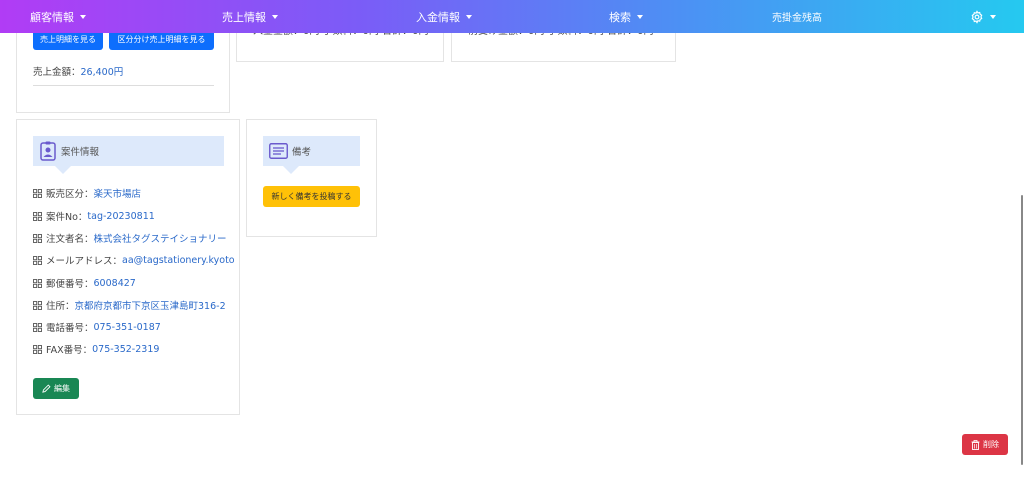 Image resolution: width=1024 pixels, height=479 pixels. What do you see at coordinates (56, 388) in the screenshot?
I see `edit-button: 編集` at bounding box center [56, 388].